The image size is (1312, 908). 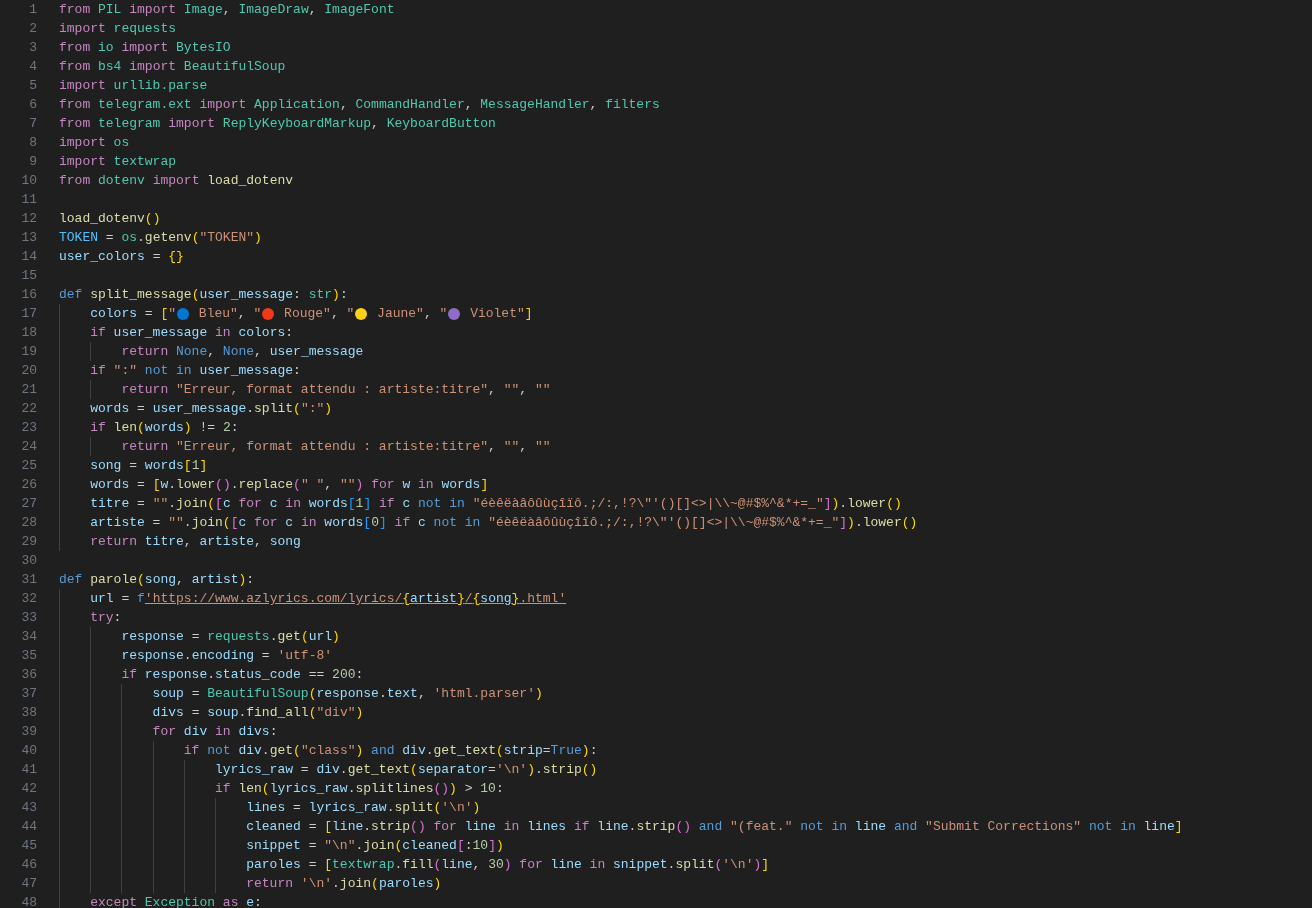 What do you see at coordinates (453, 770) in the screenshot?
I see `code-identifier: separator` at bounding box center [453, 770].